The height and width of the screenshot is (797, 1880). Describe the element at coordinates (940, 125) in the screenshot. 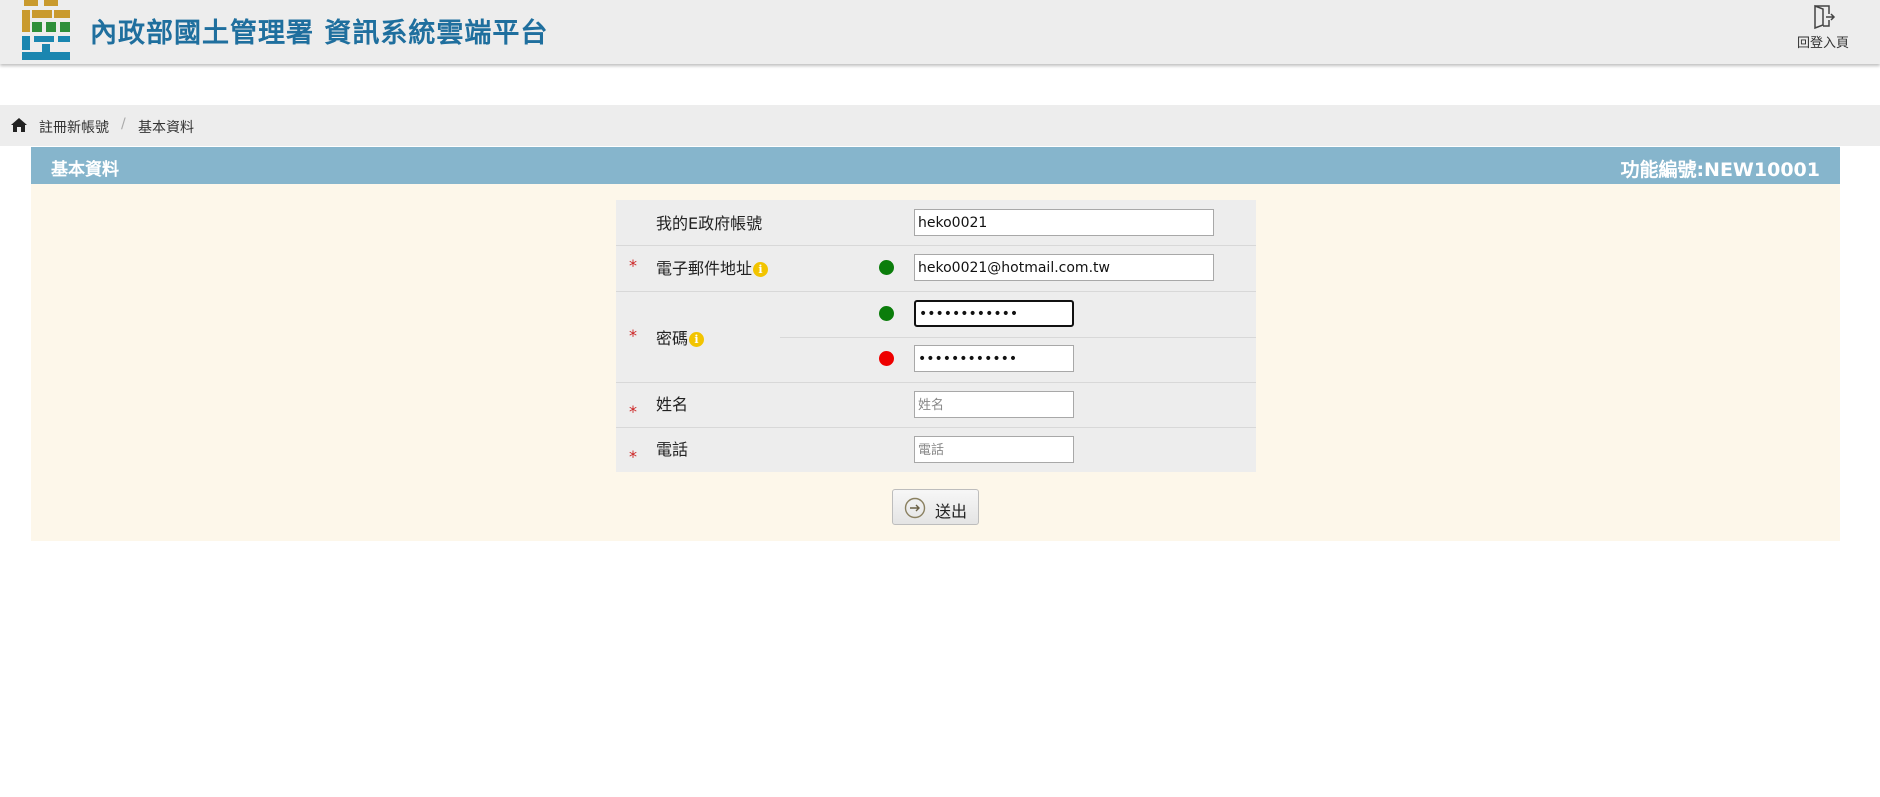

I see `breadcrumb: 註冊新帳號 / 基本資料` at that location.